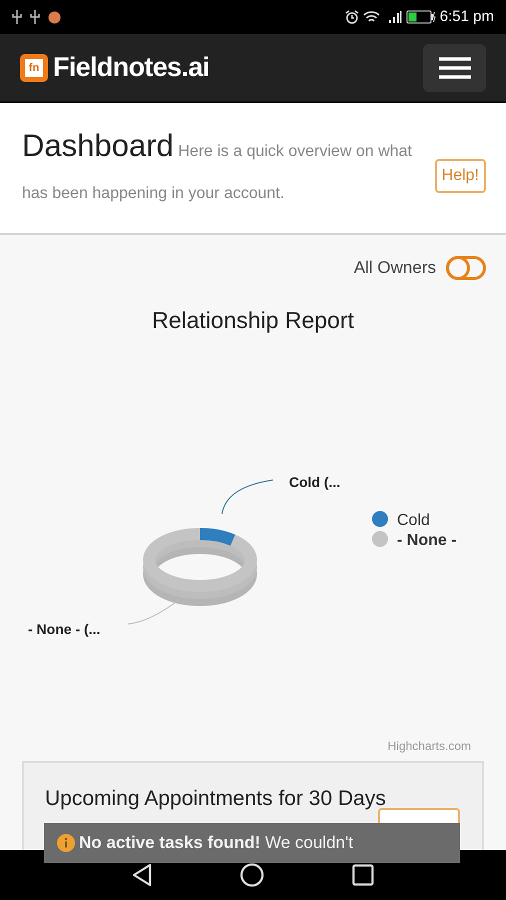 The image size is (506, 900). What do you see at coordinates (466, 268) in the screenshot?
I see `owner-toggle` at bounding box center [466, 268].